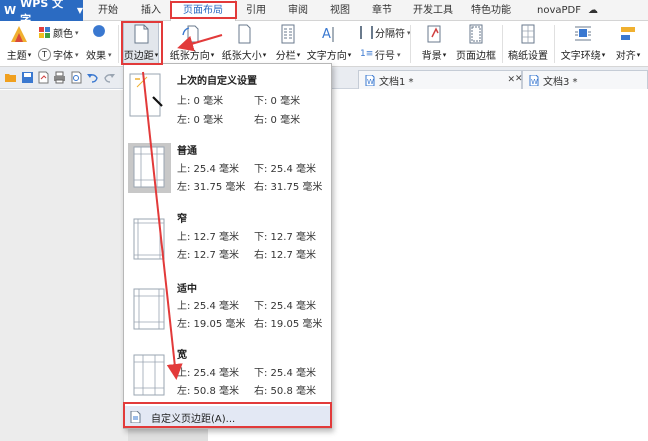 The height and width of the screenshot is (441, 648). I want to click on columns-button: 分栏 ▾, so click(288, 42).